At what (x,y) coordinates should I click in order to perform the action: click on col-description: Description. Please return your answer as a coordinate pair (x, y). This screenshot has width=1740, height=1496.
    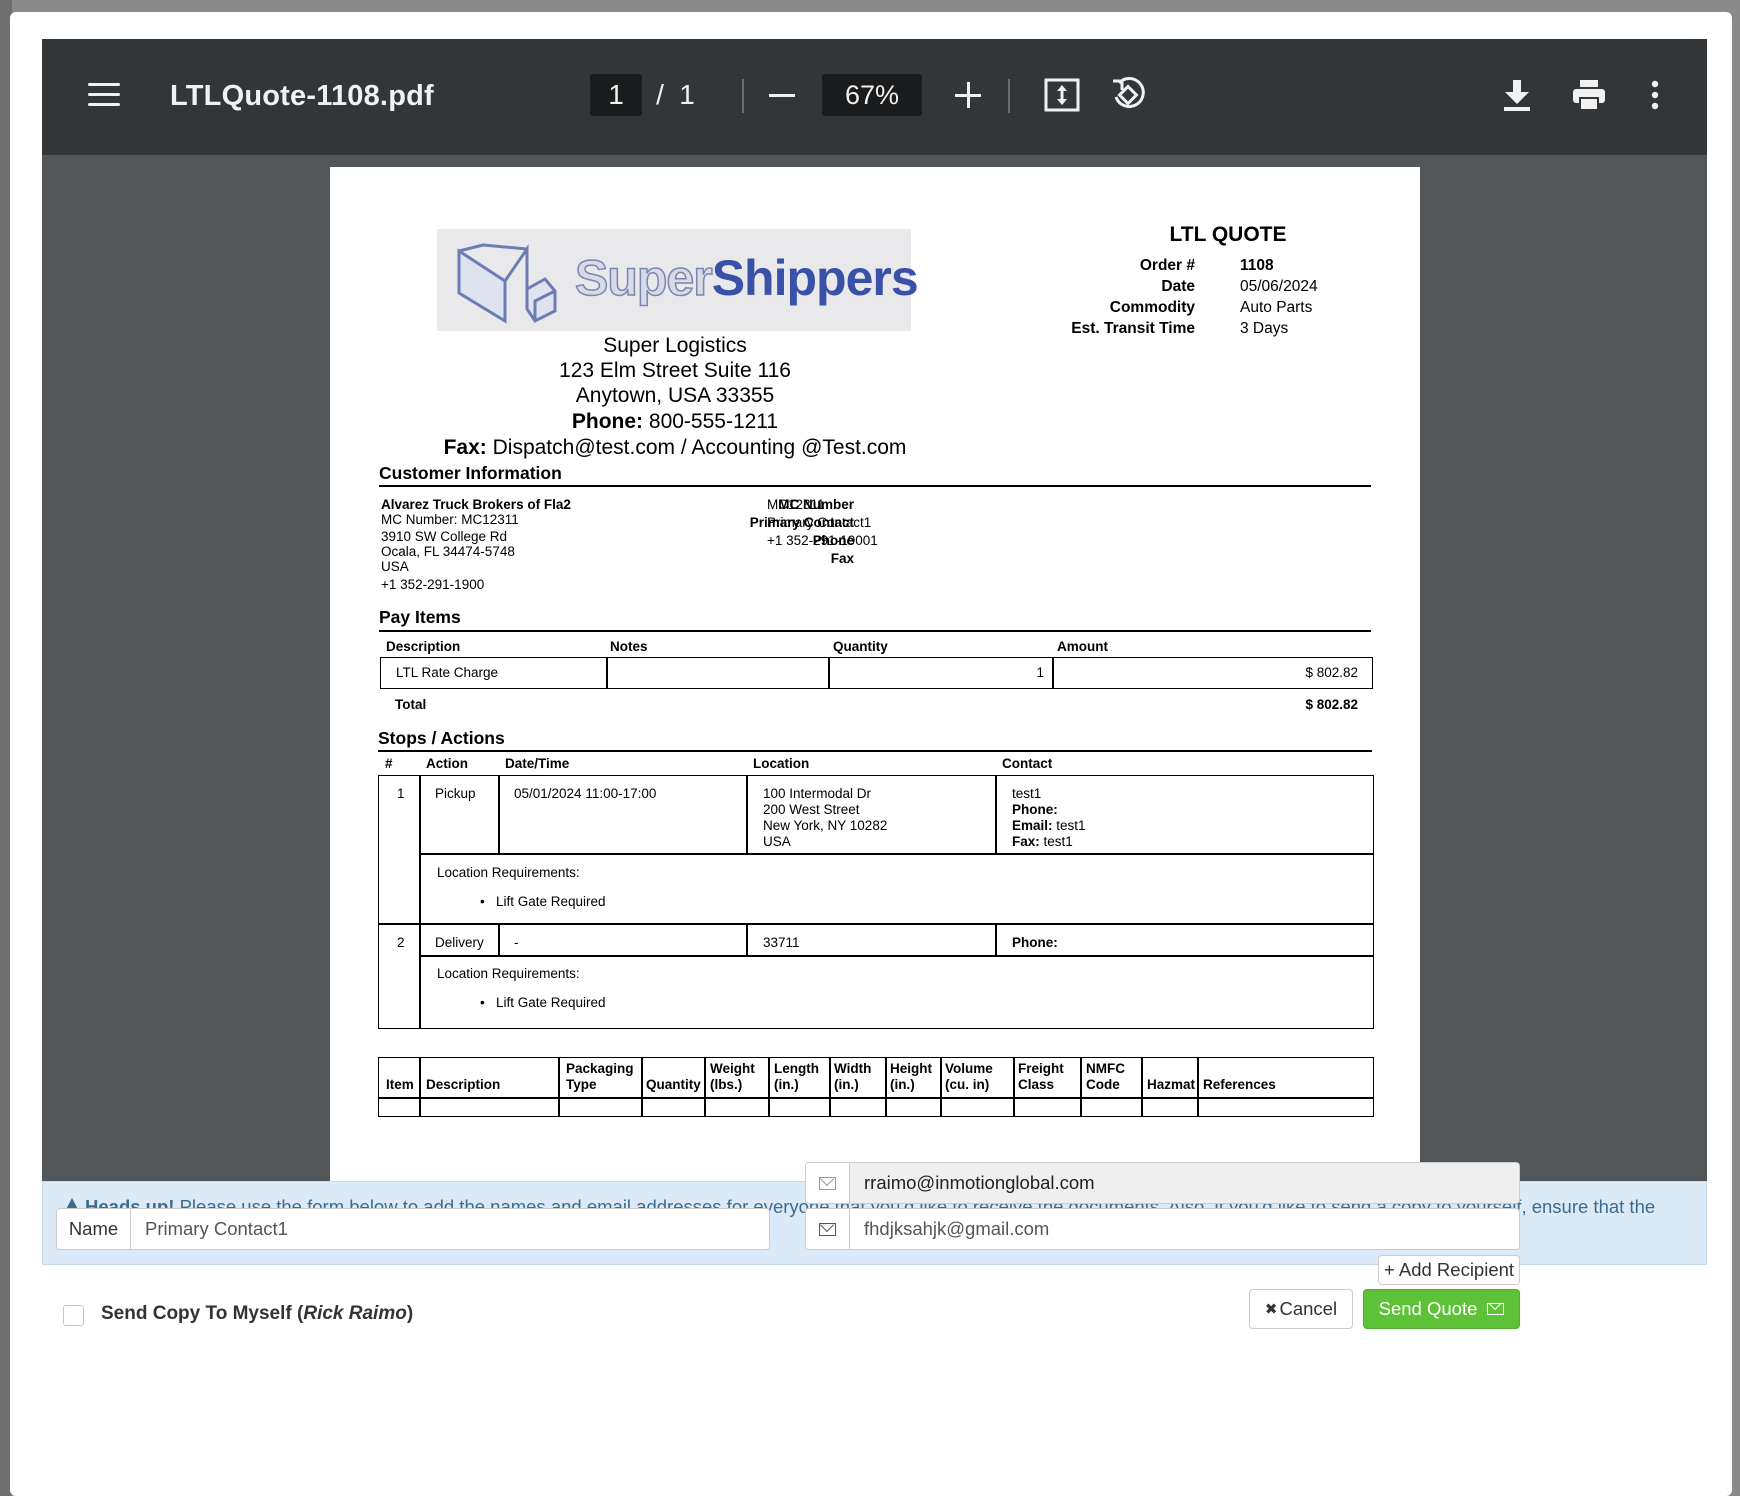
    Looking at the image, I should click on (423, 646).